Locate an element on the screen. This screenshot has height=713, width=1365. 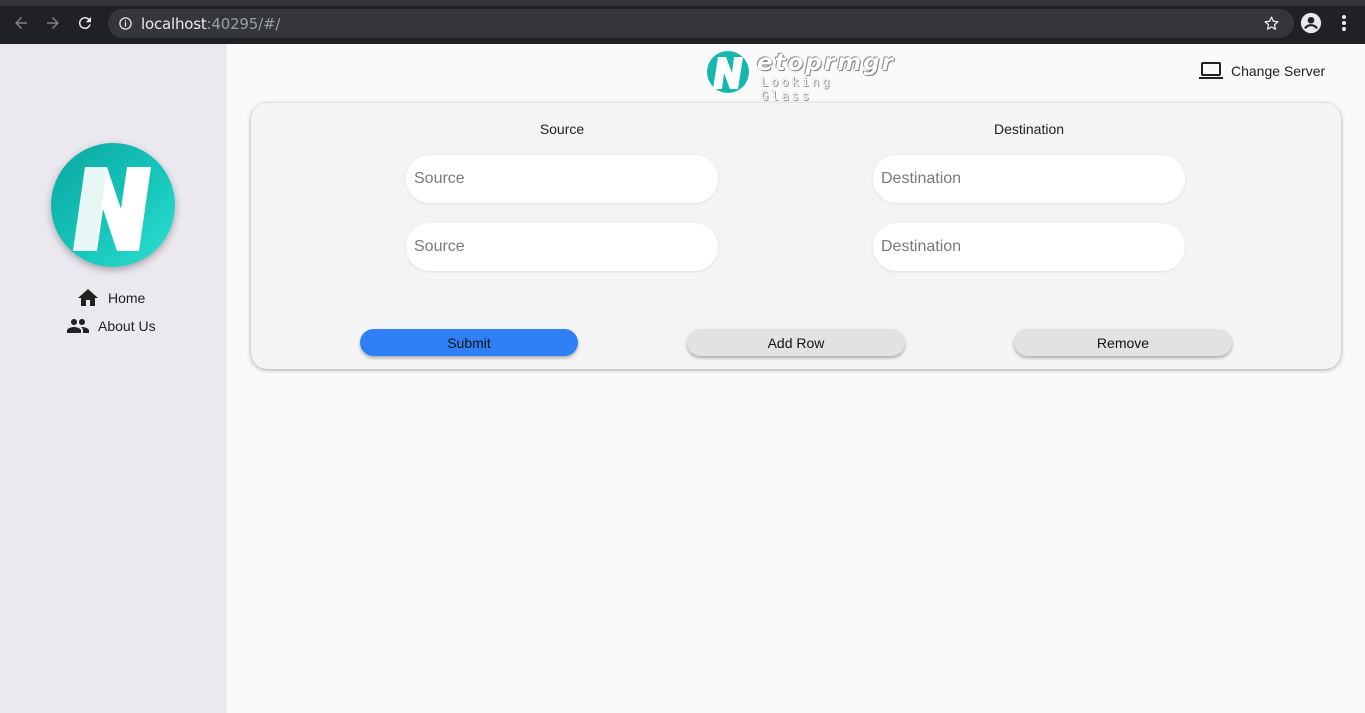
brand-n-icon is located at coordinates (728, 72).